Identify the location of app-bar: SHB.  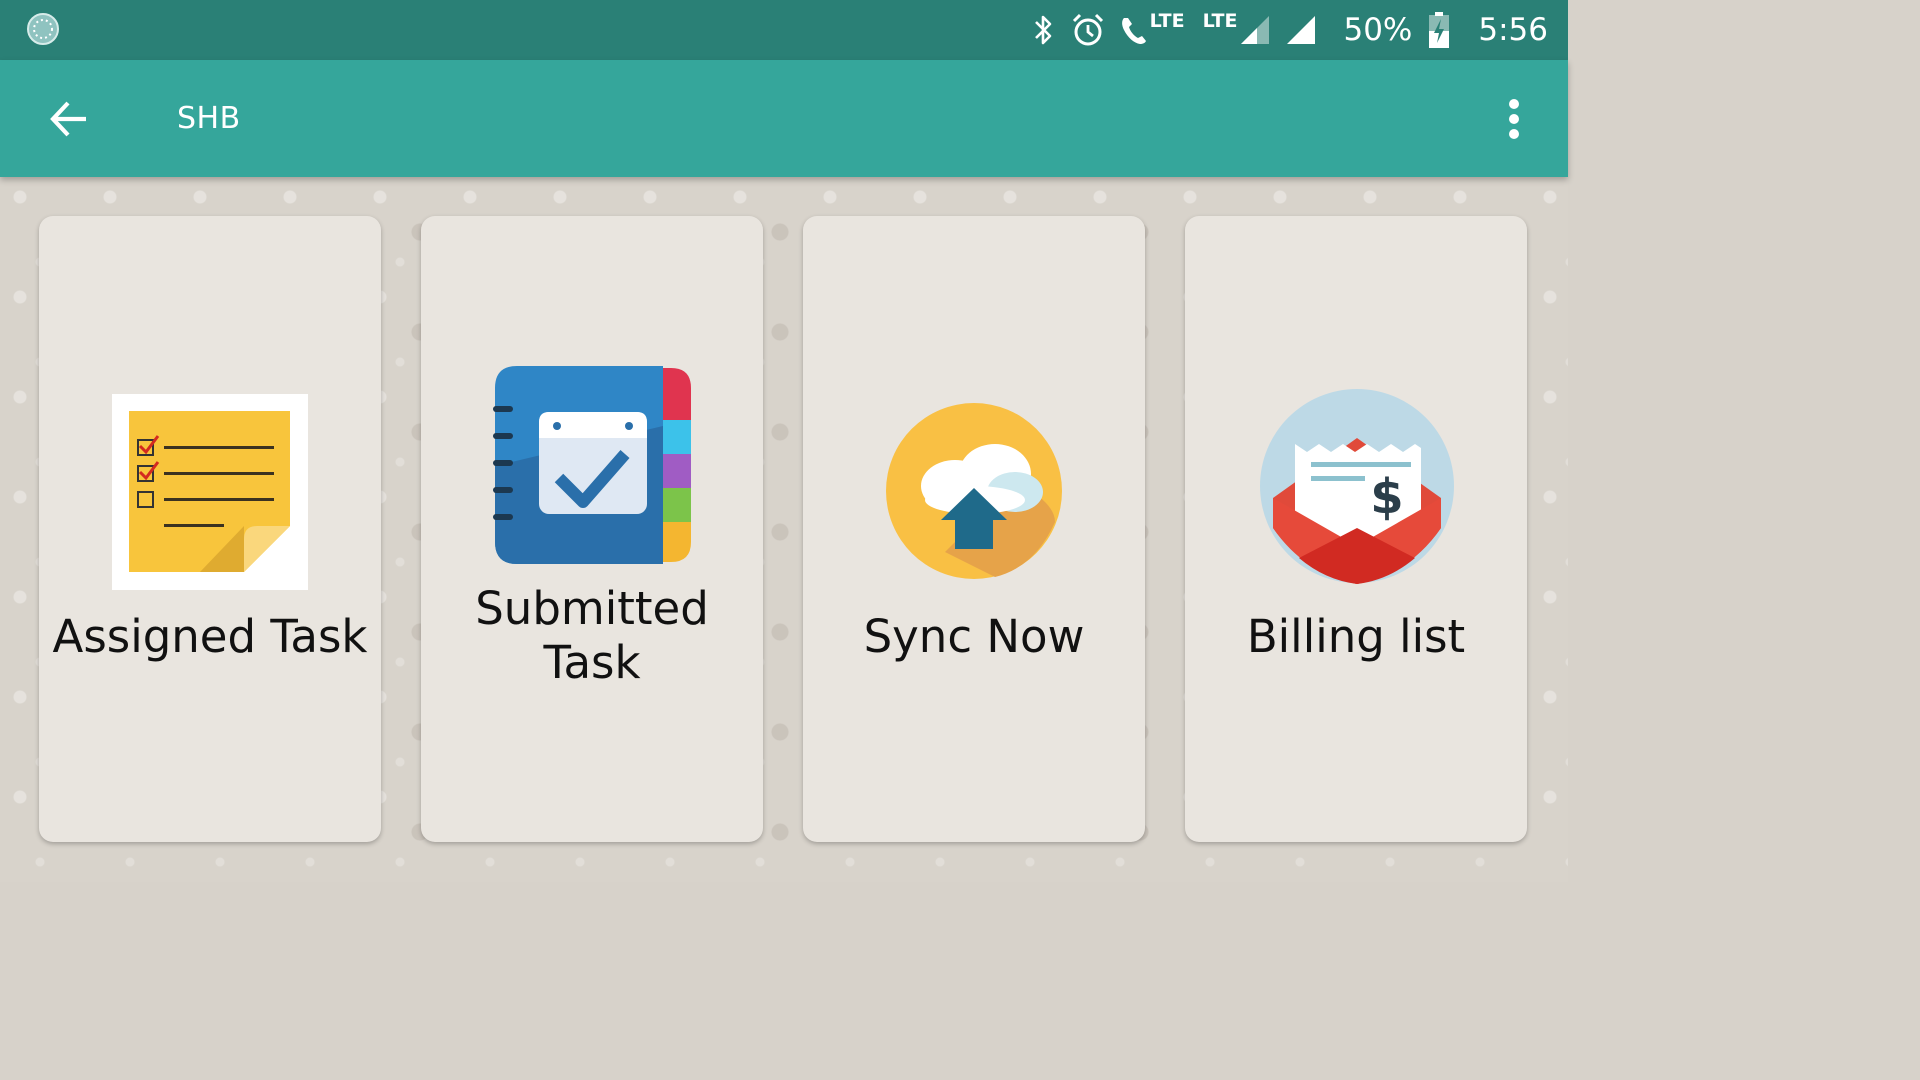
(784, 118).